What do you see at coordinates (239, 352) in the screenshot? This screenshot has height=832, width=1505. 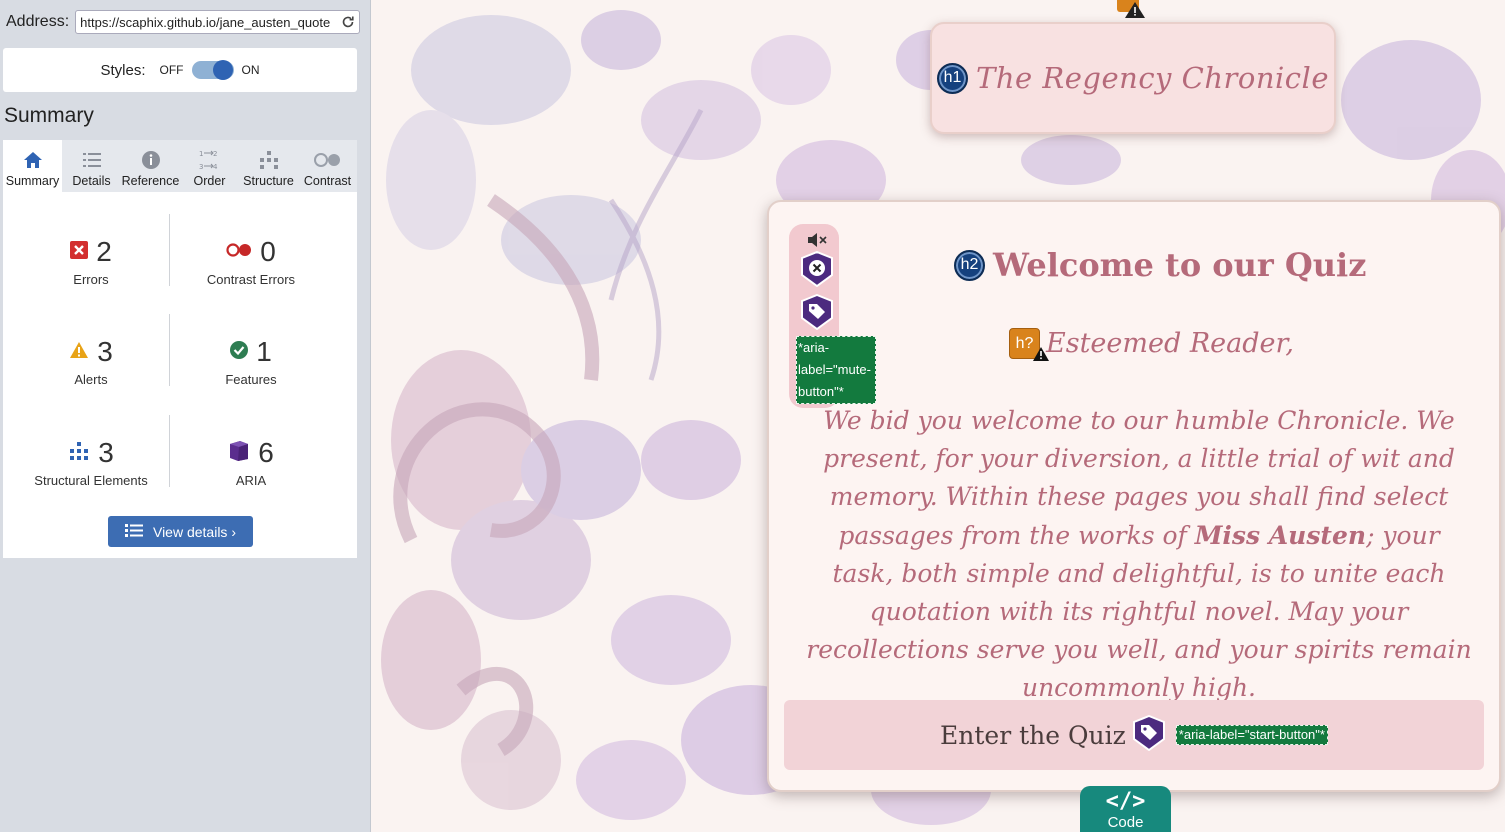 I see `feature-check-icon` at bounding box center [239, 352].